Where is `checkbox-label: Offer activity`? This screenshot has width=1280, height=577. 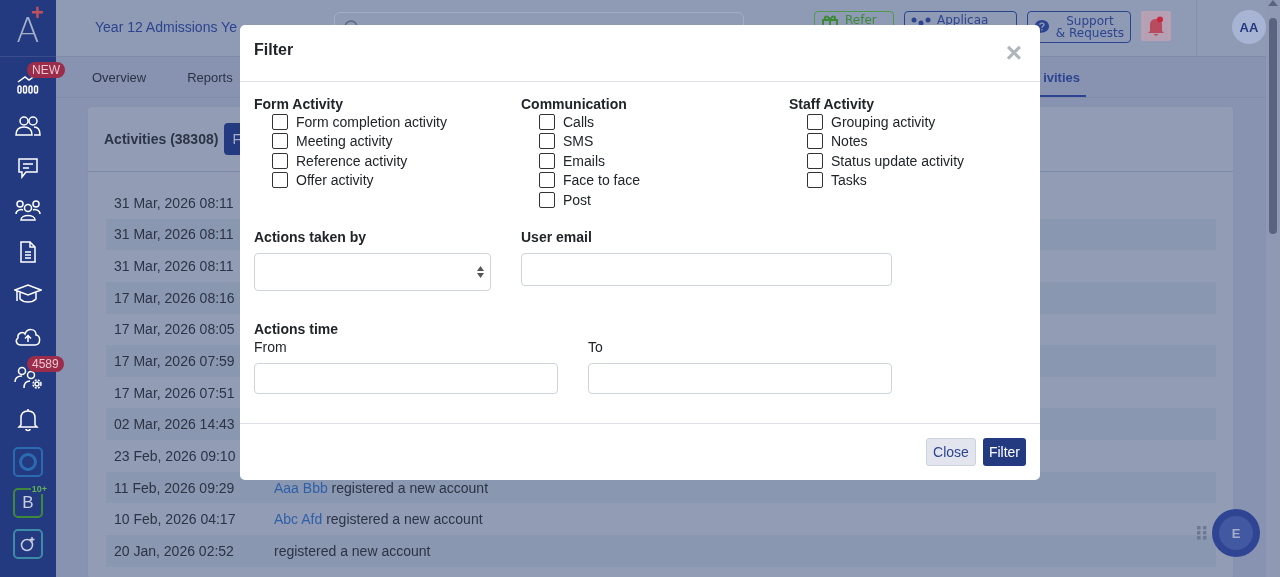
checkbox-label: Offer activity is located at coordinates (335, 180).